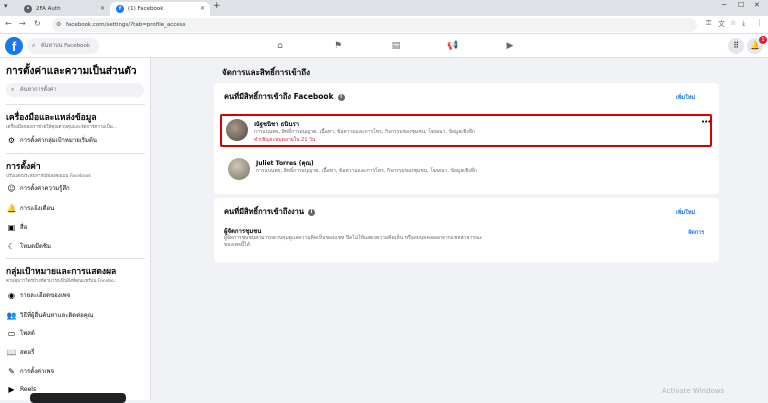 This screenshot has height=403, width=768. I want to click on sidebar-item-label: การตั้งค่ากลุ่มเป้าหมายเริ่มต้น, so click(58, 140).